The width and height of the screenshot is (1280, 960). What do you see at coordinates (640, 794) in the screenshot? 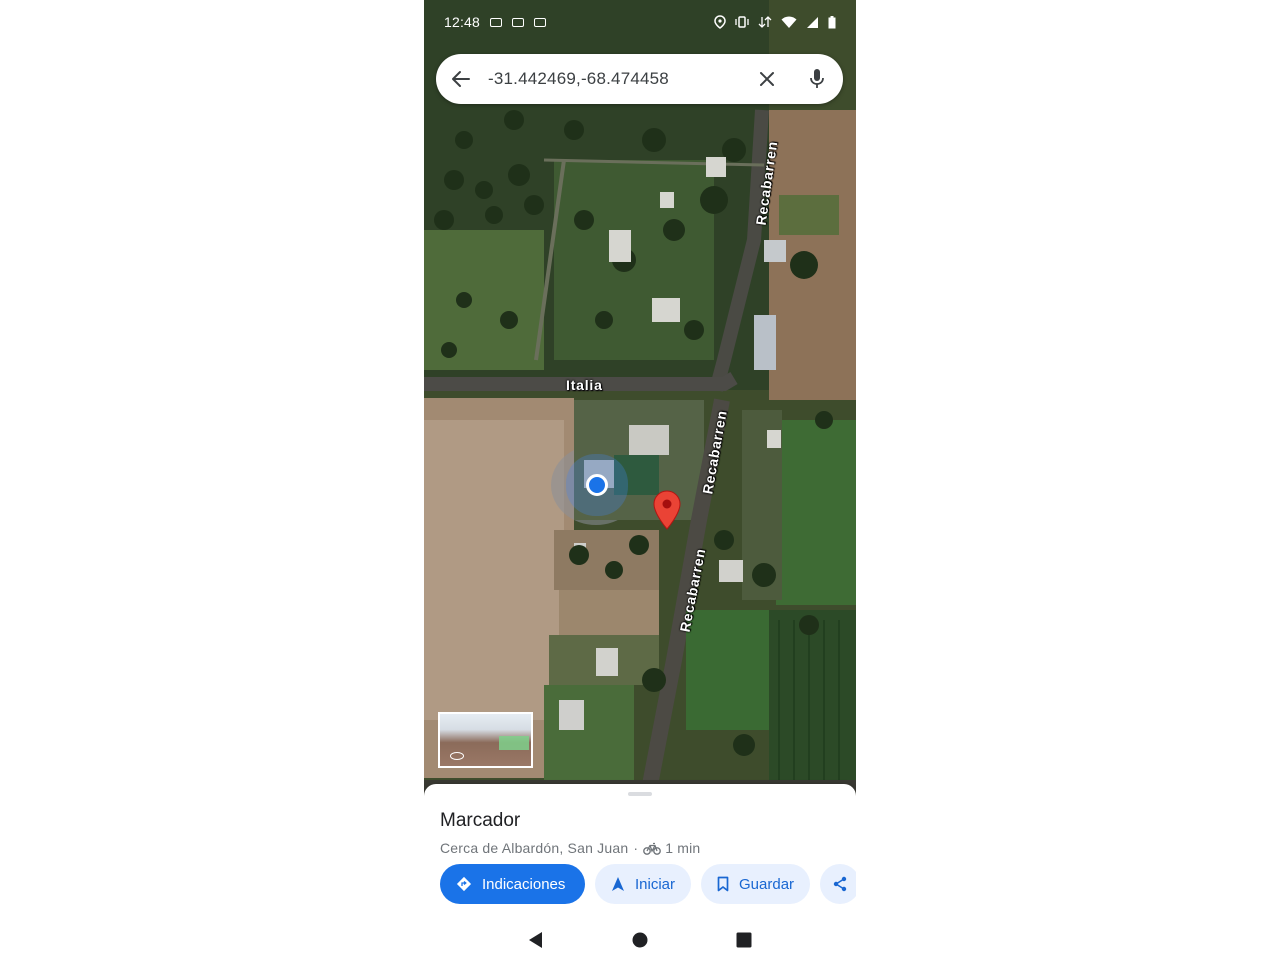
I see `sheet-drag-handle` at bounding box center [640, 794].